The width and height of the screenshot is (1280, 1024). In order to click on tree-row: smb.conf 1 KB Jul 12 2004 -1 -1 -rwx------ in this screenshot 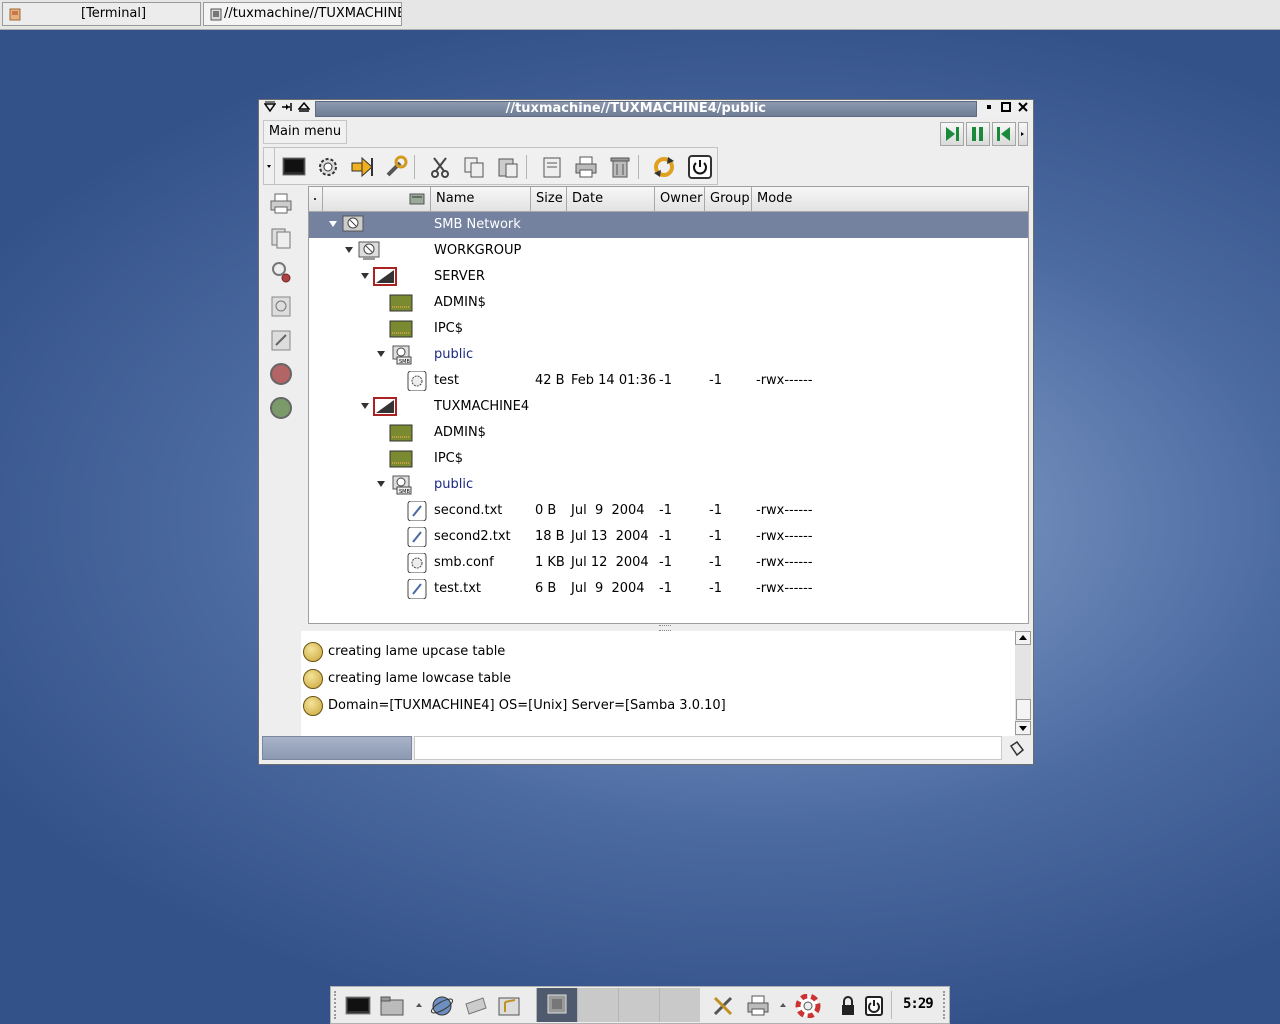, I will do `click(668, 563)`.